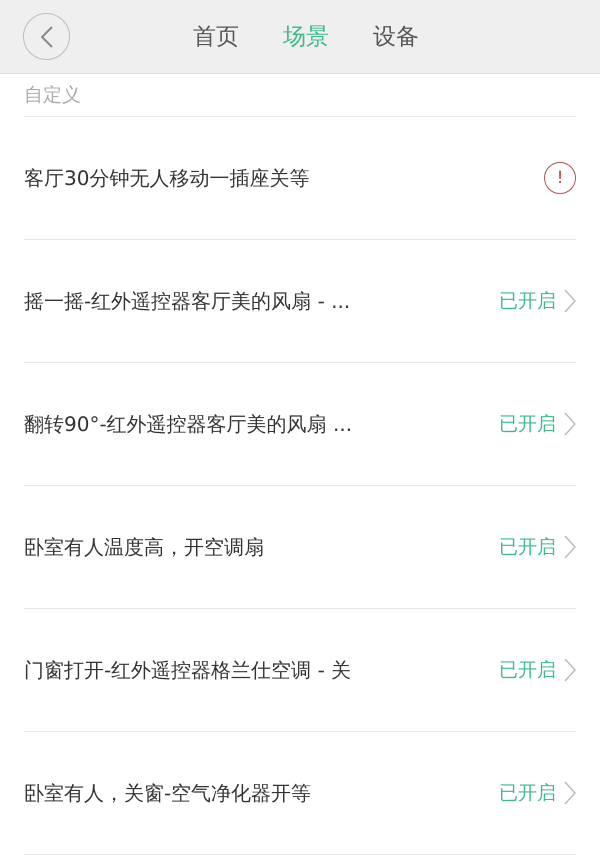  I want to click on scene-name: 卧室有人温度高，开空调扇, so click(144, 547).